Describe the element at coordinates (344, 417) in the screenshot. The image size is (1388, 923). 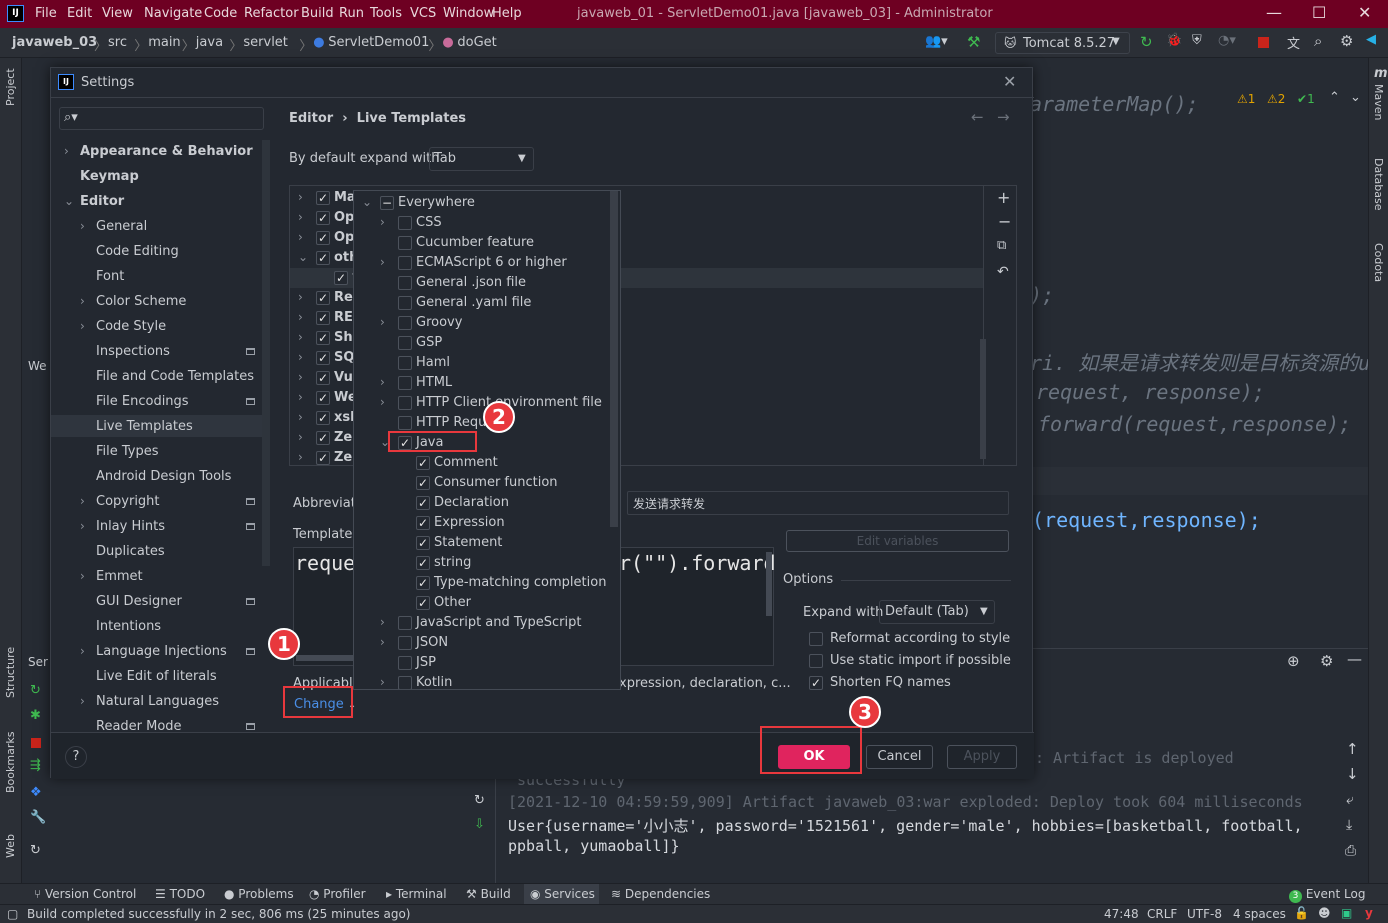
I see `template-group: xsl` at that location.